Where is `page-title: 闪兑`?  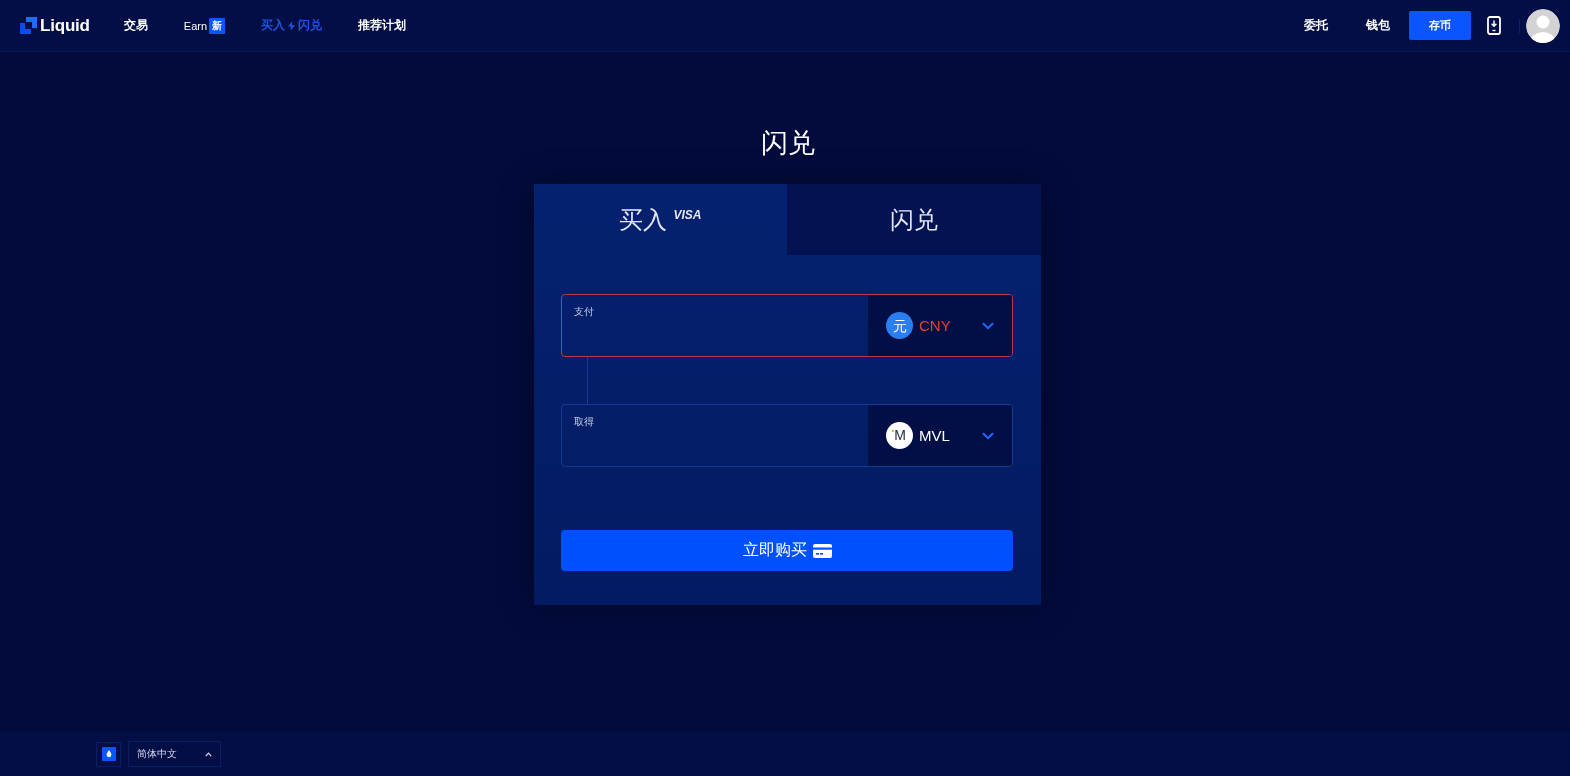 page-title: 闪兑 is located at coordinates (787, 143).